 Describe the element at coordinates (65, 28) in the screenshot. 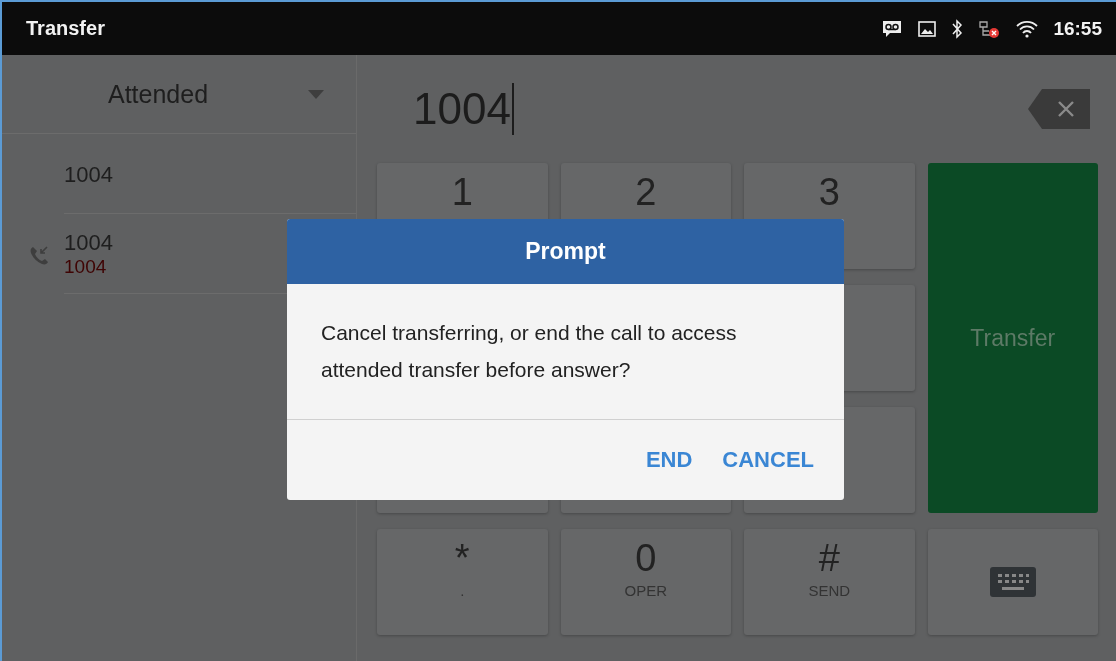

I see `screen-title: Transfer` at that location.